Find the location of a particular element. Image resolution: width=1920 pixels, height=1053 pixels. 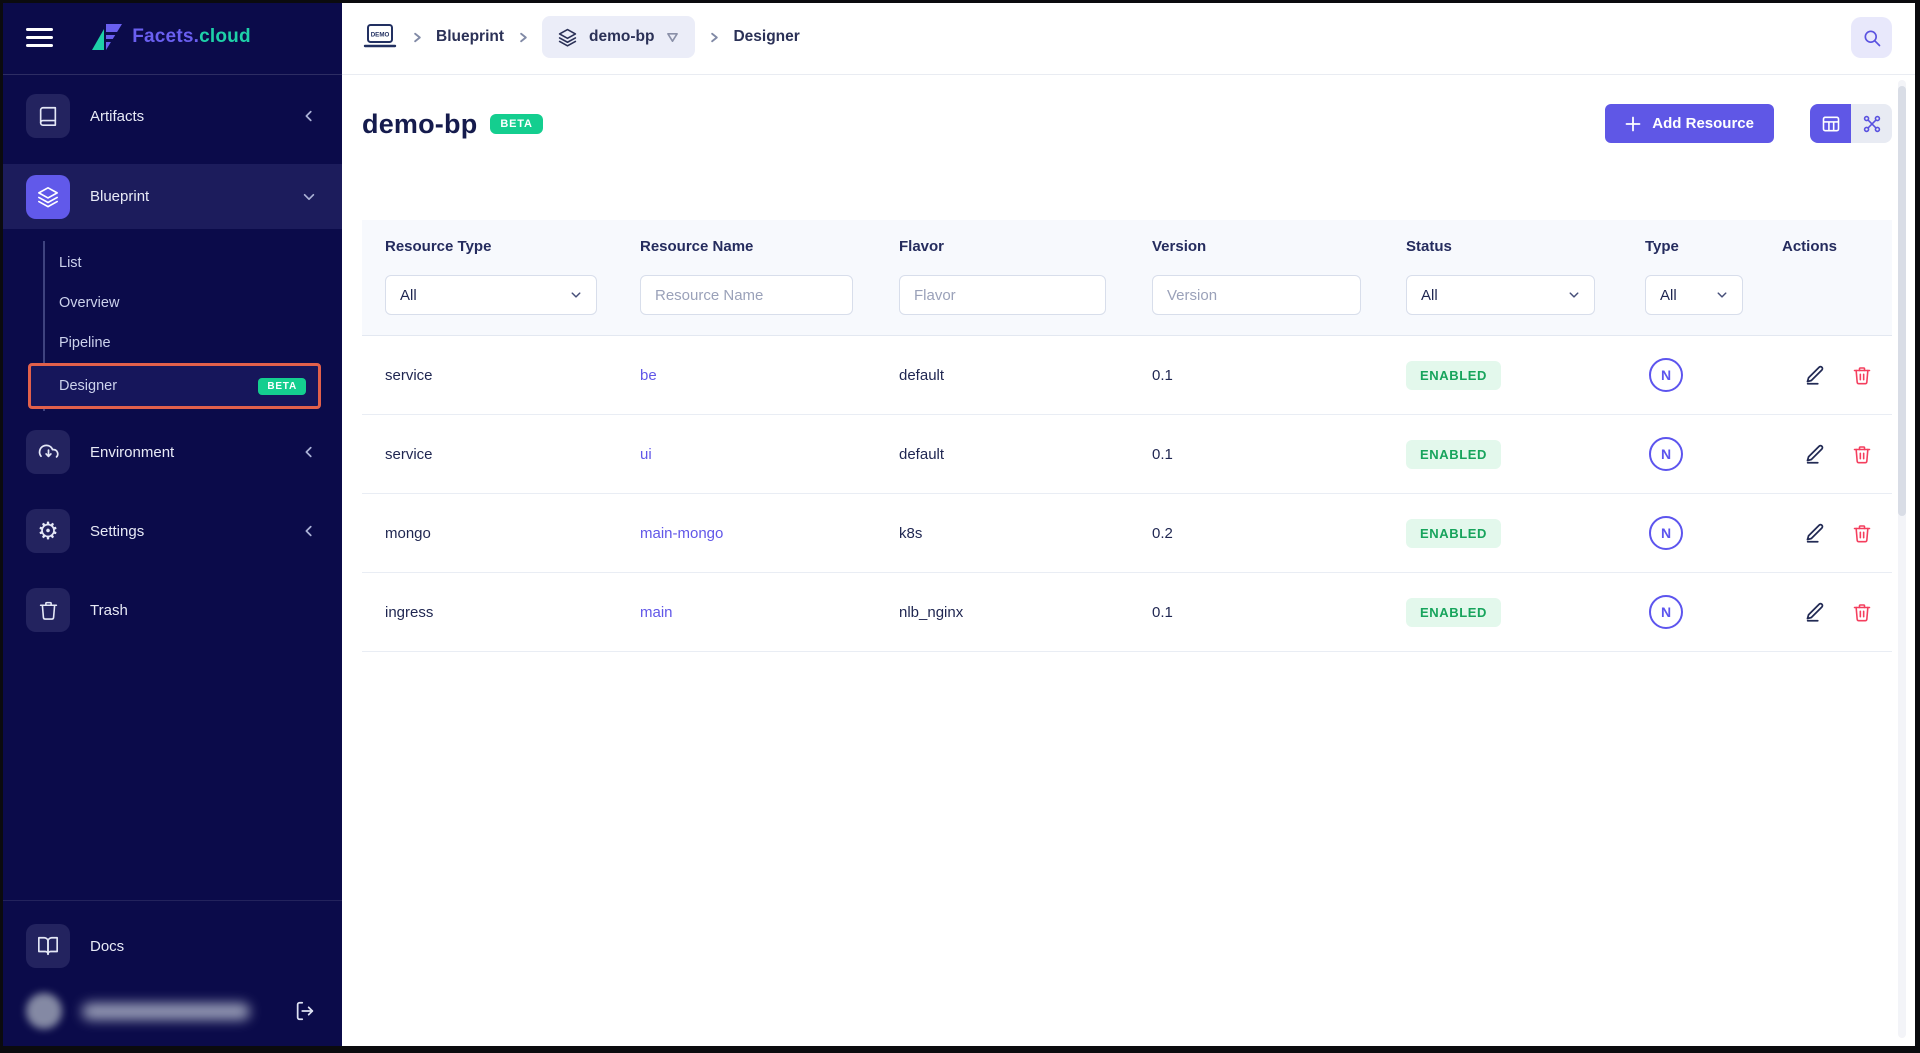

resource-name-link: main is located at coordinates (769, 612).